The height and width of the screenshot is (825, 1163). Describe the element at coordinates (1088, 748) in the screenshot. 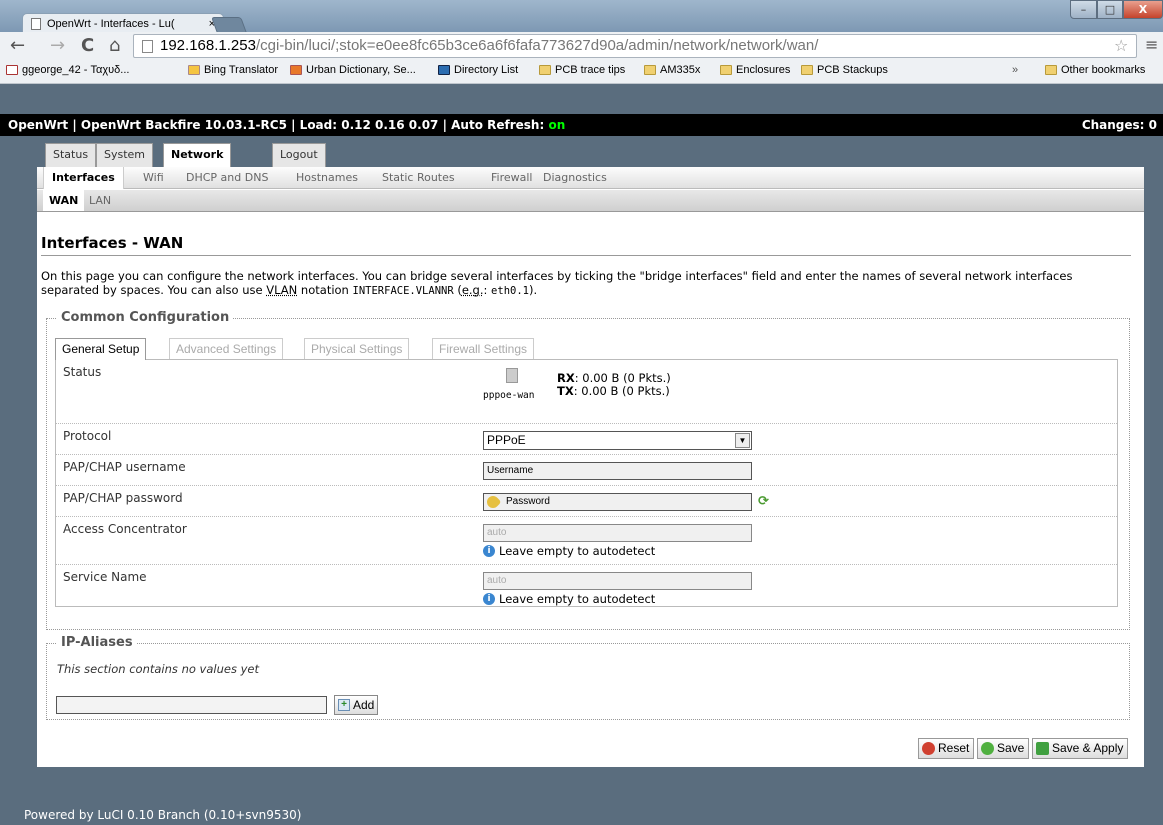

I see `save-apply-label: Save & Apply` at that location.